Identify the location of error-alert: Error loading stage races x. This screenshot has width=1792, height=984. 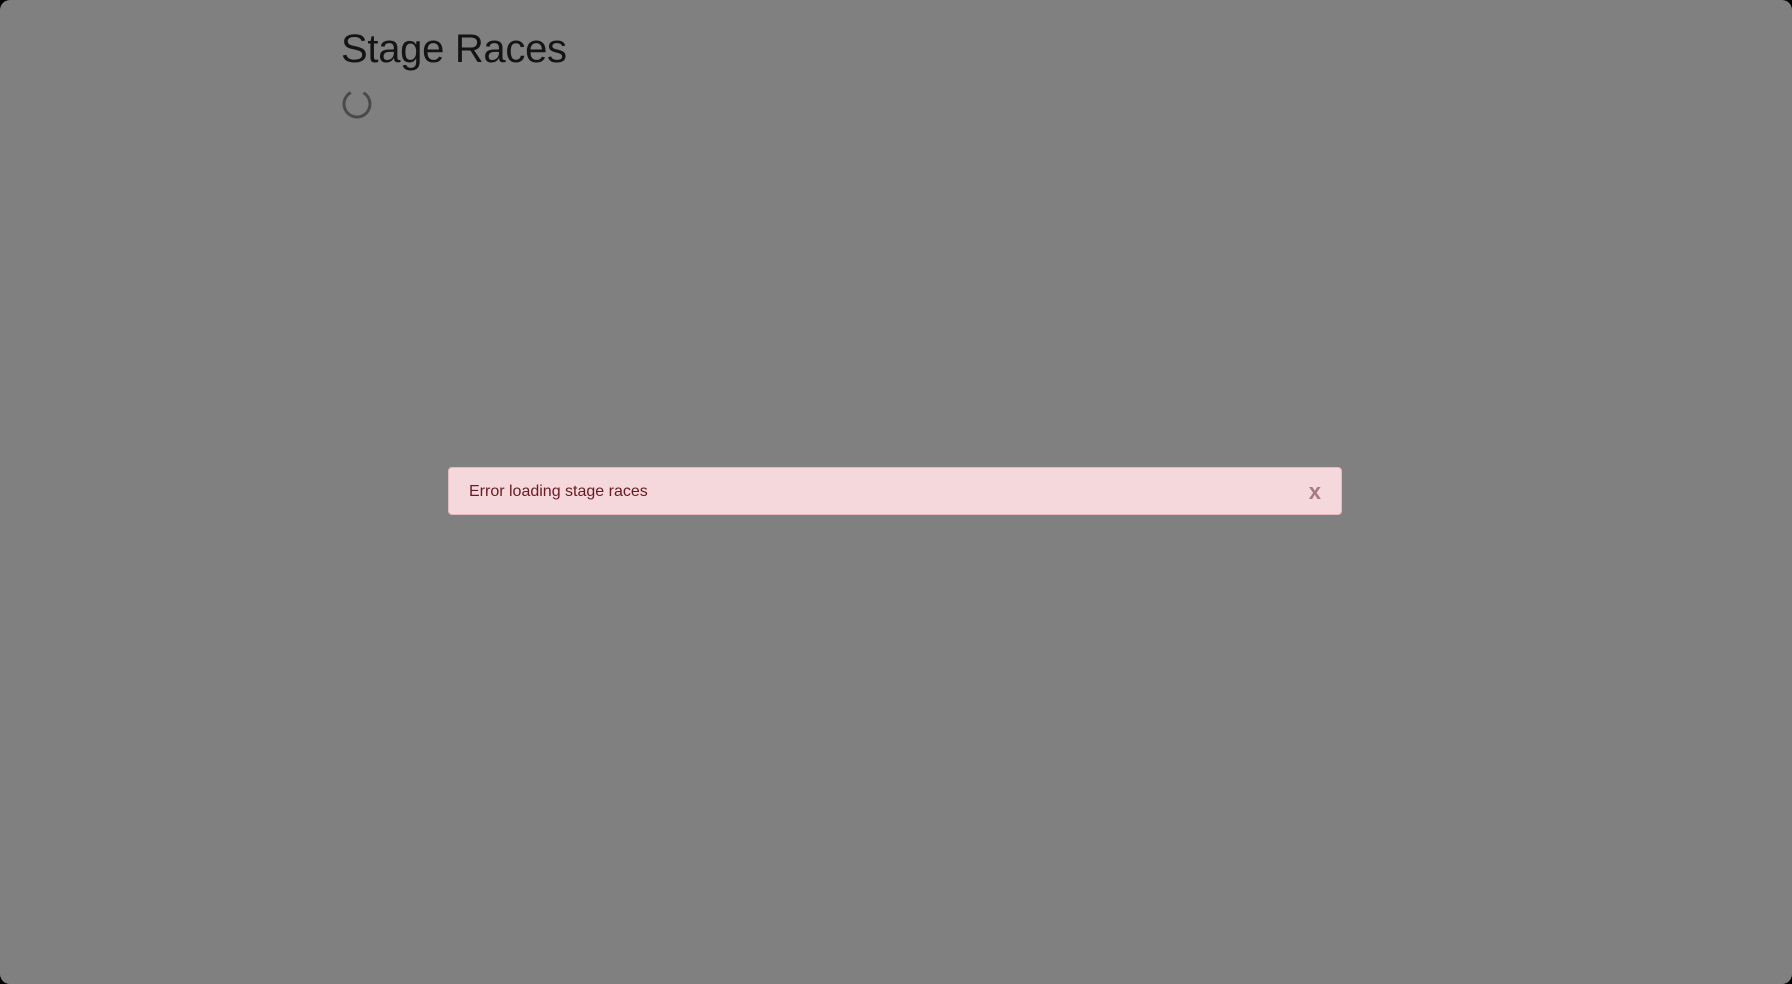
(895, 491).